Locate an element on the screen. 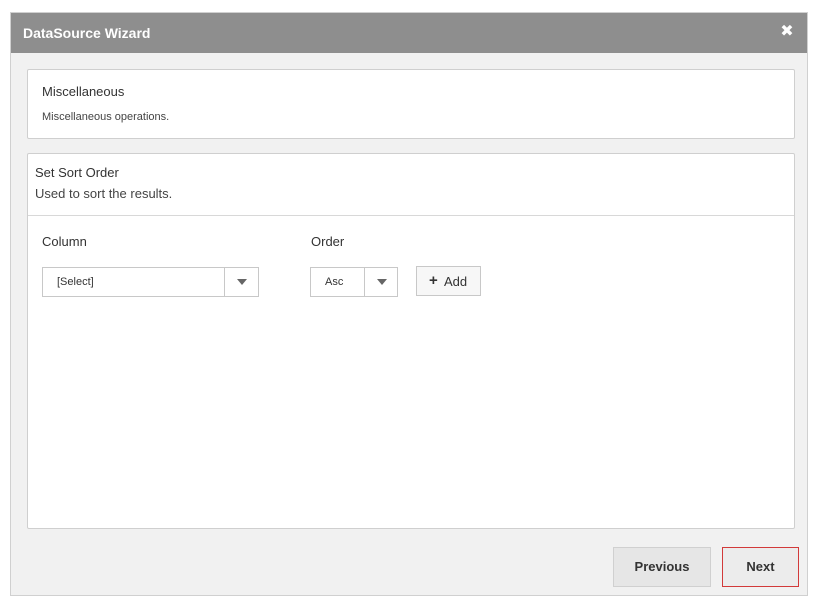 This screenshot has width=819, height=596. column-label: Column is located at coordinates (64, 241).